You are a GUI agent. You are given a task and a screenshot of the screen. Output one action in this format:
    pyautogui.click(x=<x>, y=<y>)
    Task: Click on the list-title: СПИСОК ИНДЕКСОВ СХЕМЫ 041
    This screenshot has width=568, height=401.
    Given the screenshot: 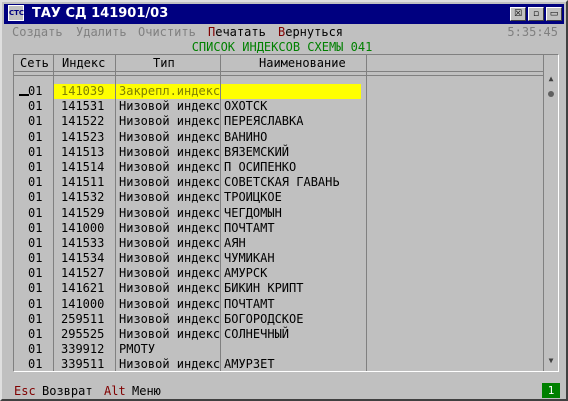 What is the action you would take?
    pyautogui.click(x=282, y=47)
    